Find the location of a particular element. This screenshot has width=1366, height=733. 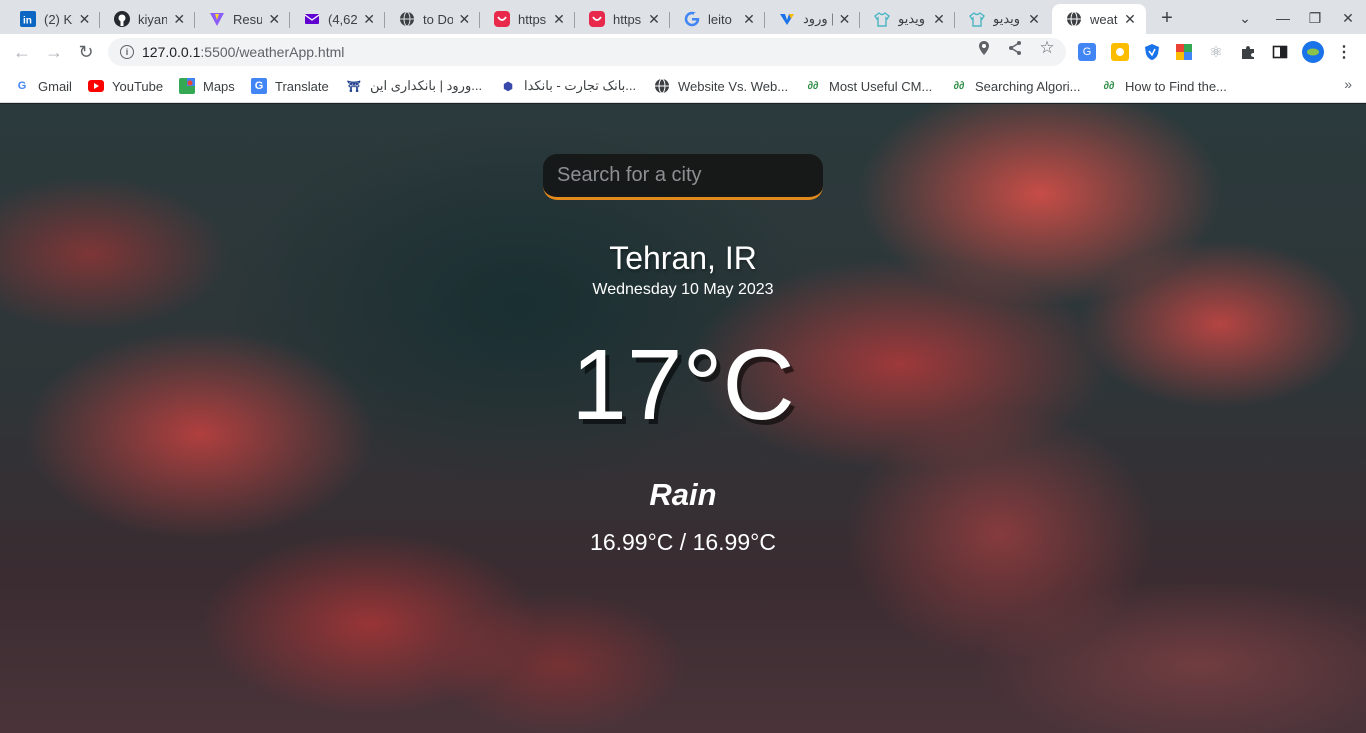

v-icon is located at coordinates (787, 19).